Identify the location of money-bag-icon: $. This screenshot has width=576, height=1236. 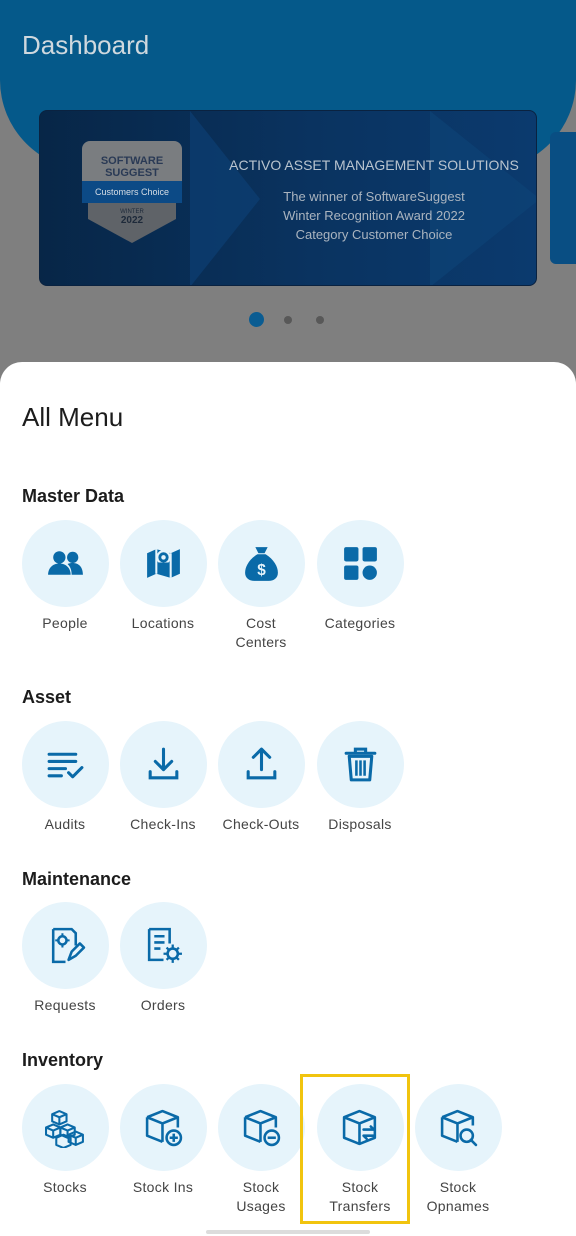
(261, 564).